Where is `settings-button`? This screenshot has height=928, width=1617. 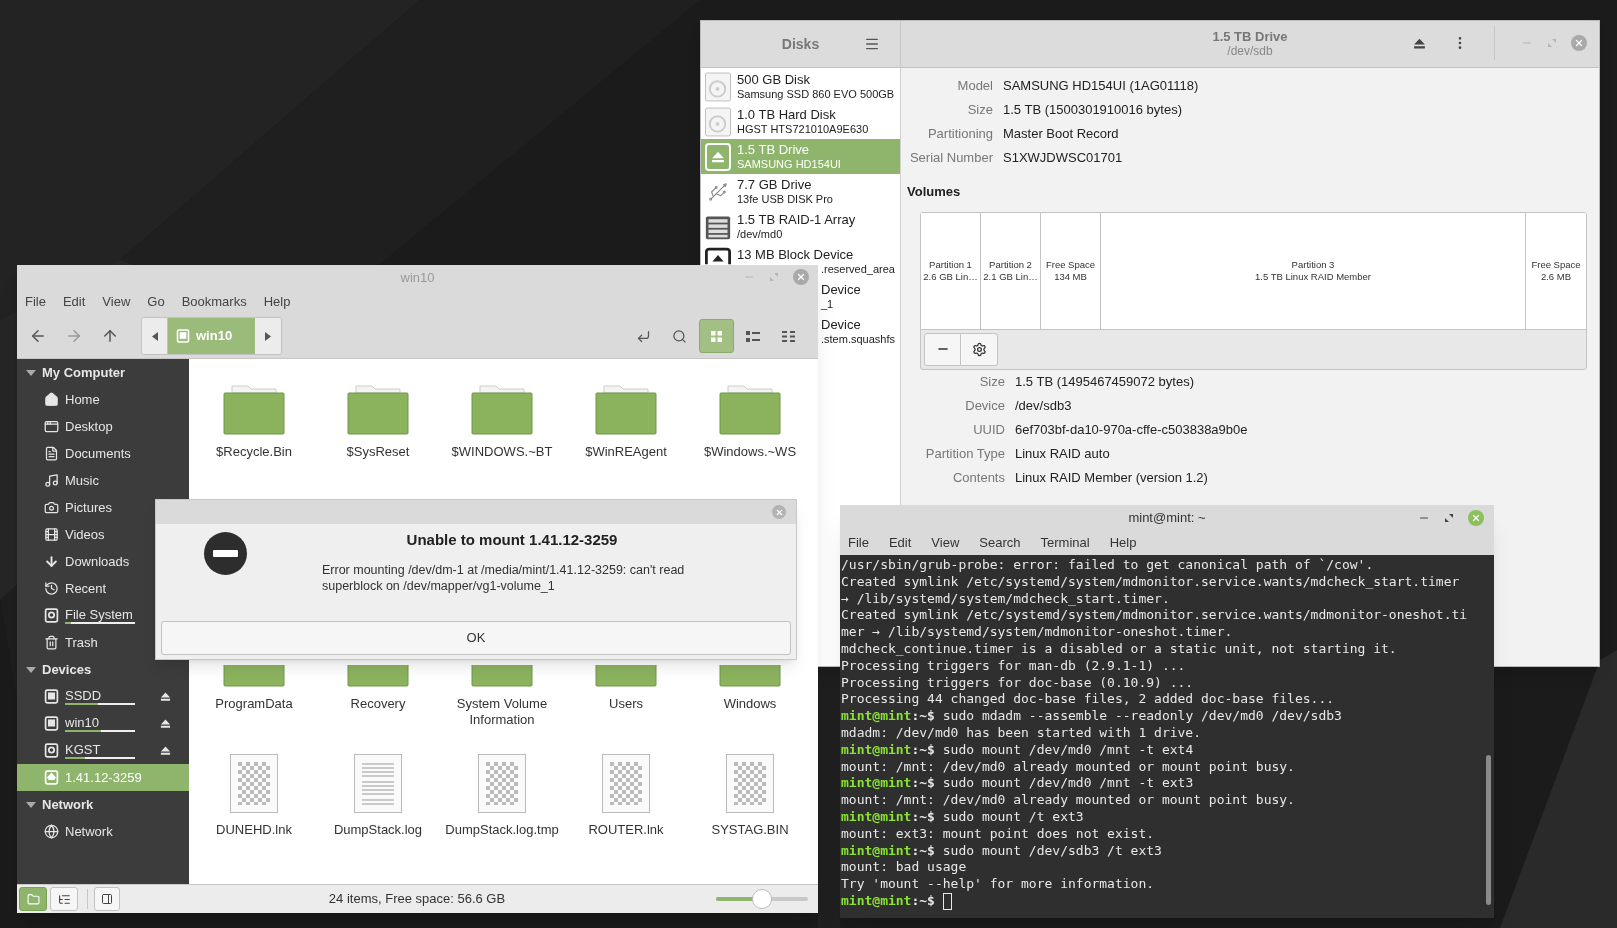 settings-button is located at coordinates (979, 349).